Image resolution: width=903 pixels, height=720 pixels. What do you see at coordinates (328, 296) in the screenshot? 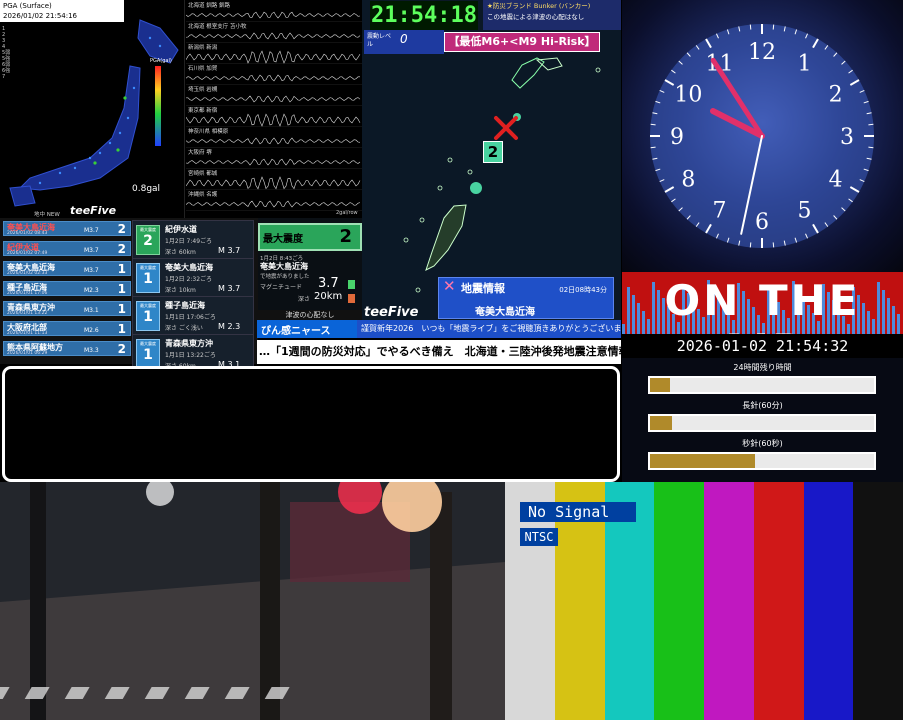
I see `depth-value: 20km` at bounding box center [328, 296].